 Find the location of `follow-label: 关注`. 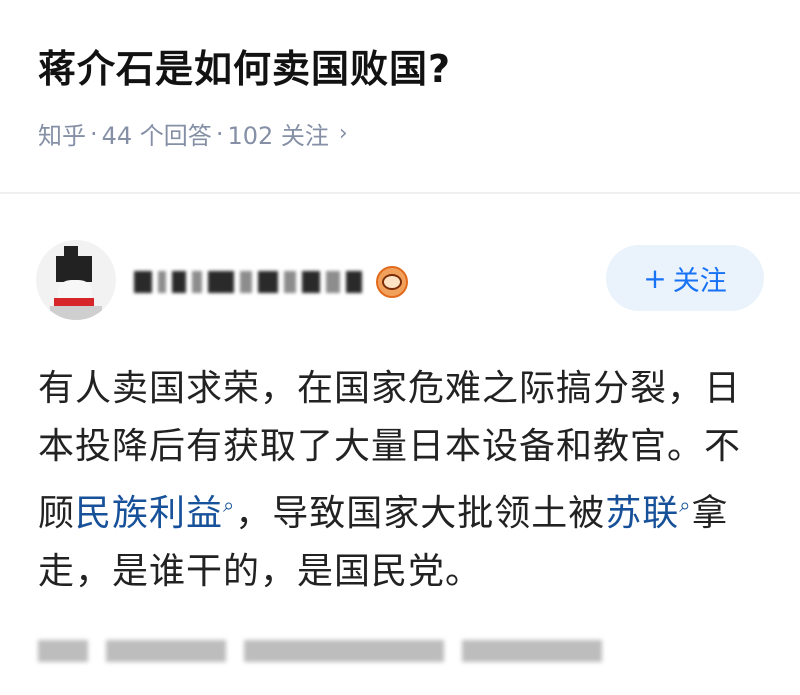

follow-label: 关注 is located at coordinates (699, 281).